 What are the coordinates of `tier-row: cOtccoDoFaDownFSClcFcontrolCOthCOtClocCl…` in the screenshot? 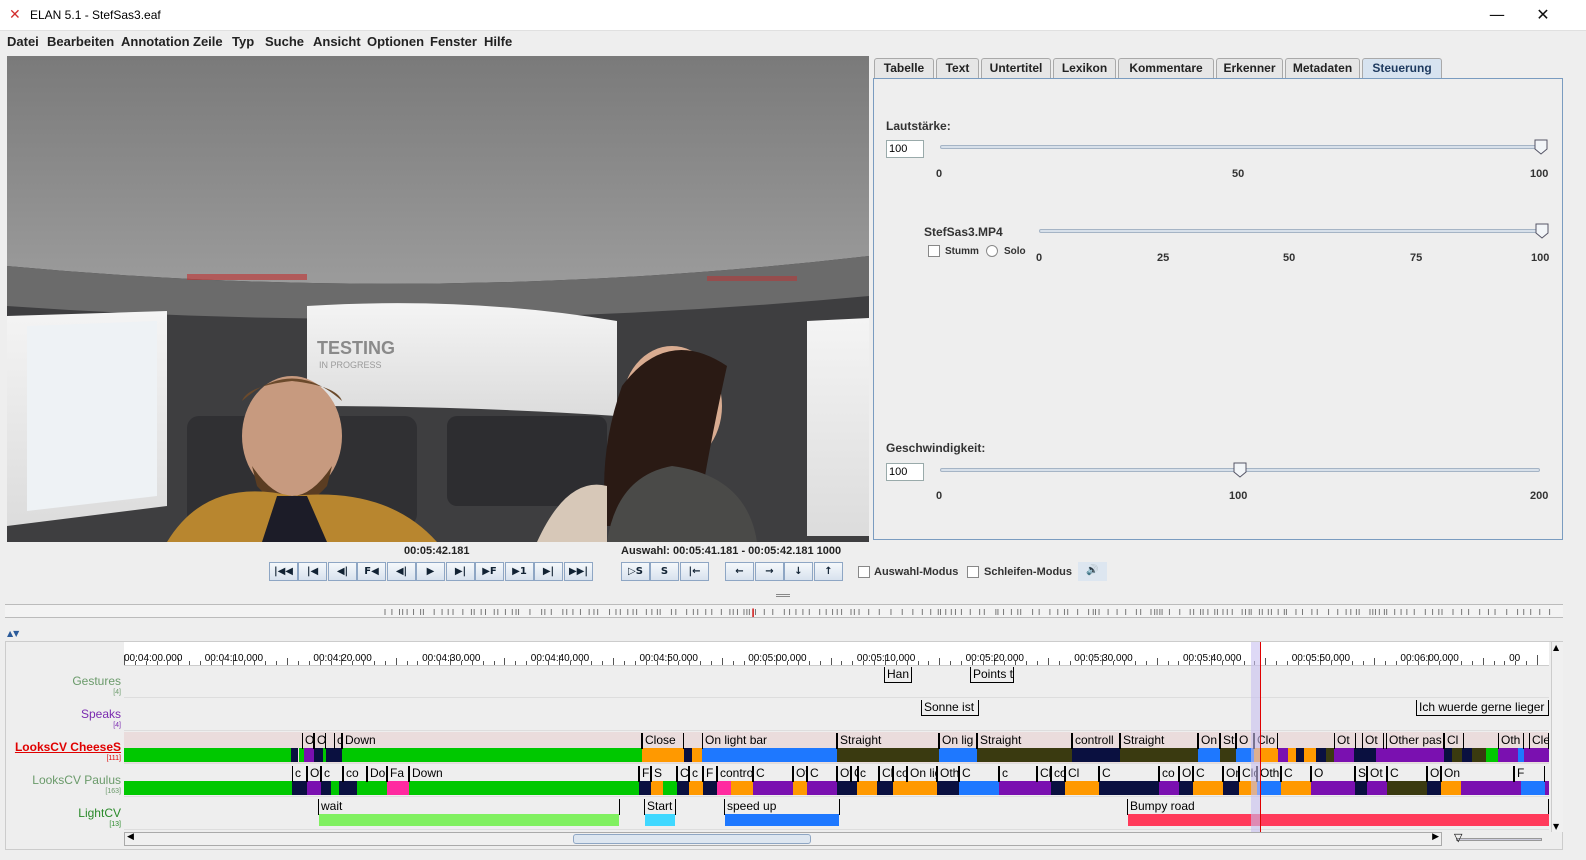 It's located at (836, 781).